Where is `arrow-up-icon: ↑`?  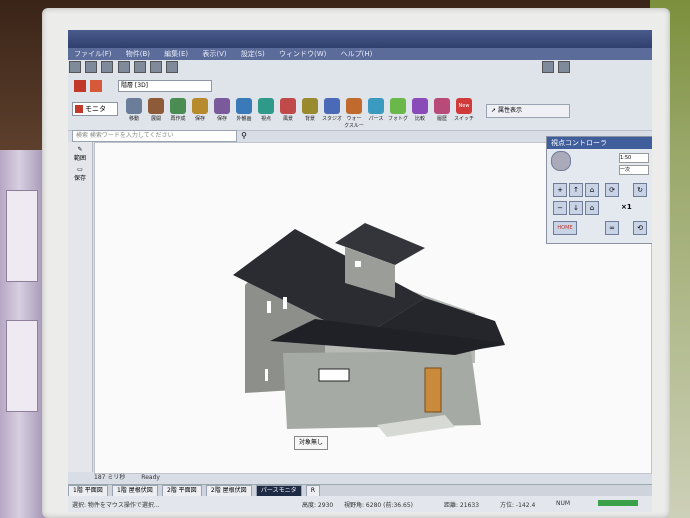 arrow-up-icon: ↑ is located at coordinates (576, 190).